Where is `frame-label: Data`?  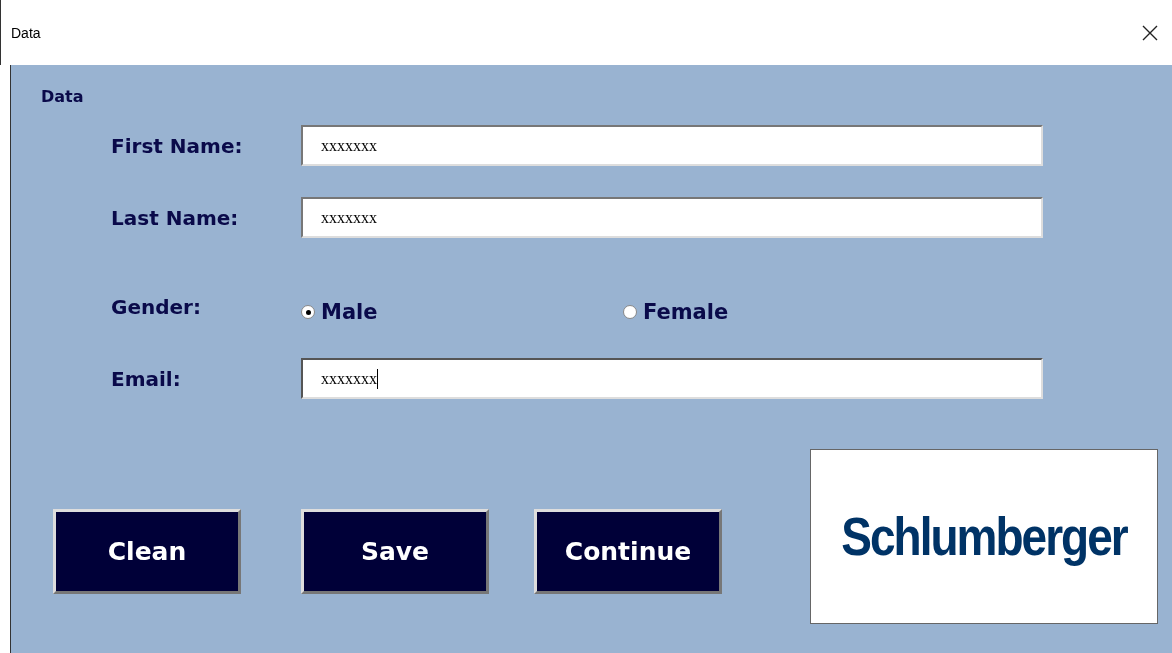 frame-label: Data is located at coordinates (63, 97).